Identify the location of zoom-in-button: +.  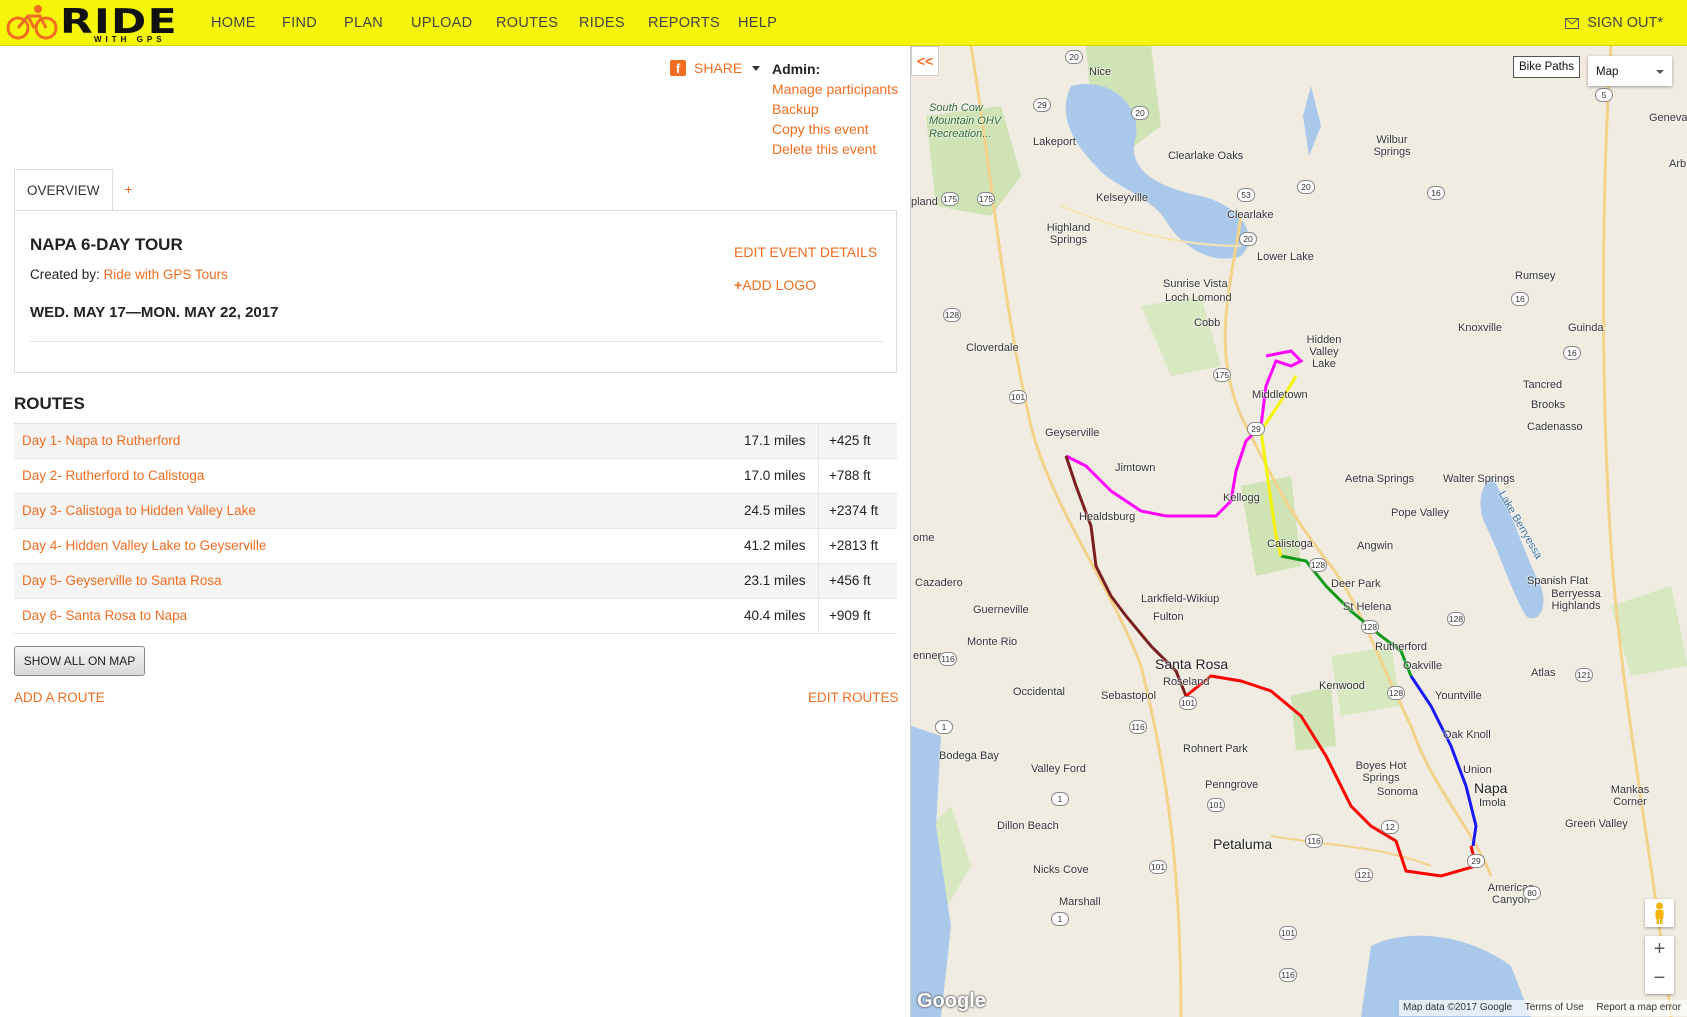
(1659, 950).